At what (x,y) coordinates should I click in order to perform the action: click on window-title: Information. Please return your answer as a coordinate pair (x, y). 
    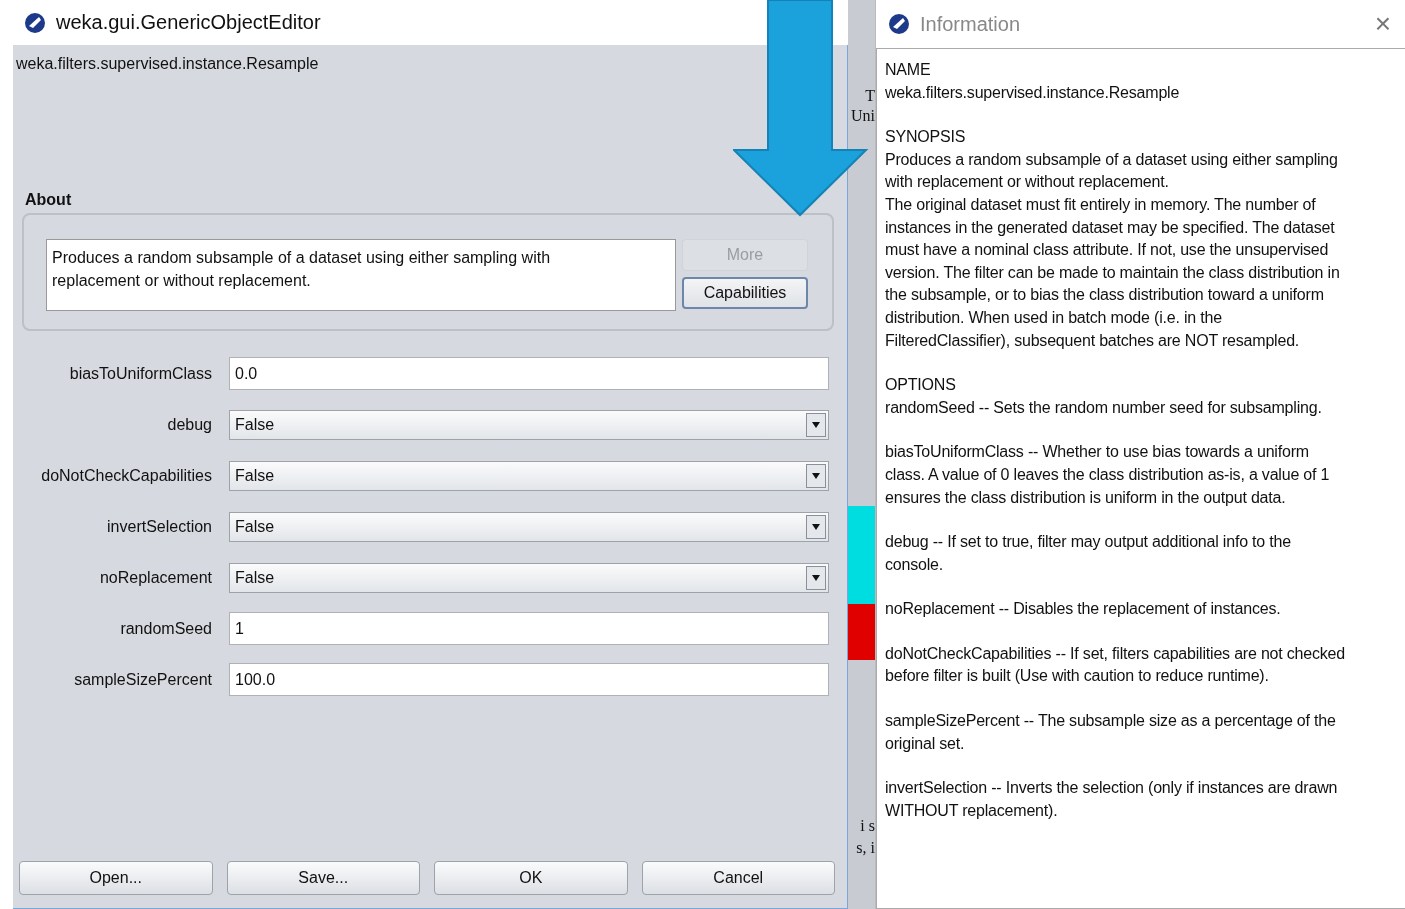
    Looking at the image, I should click on (971, 24).